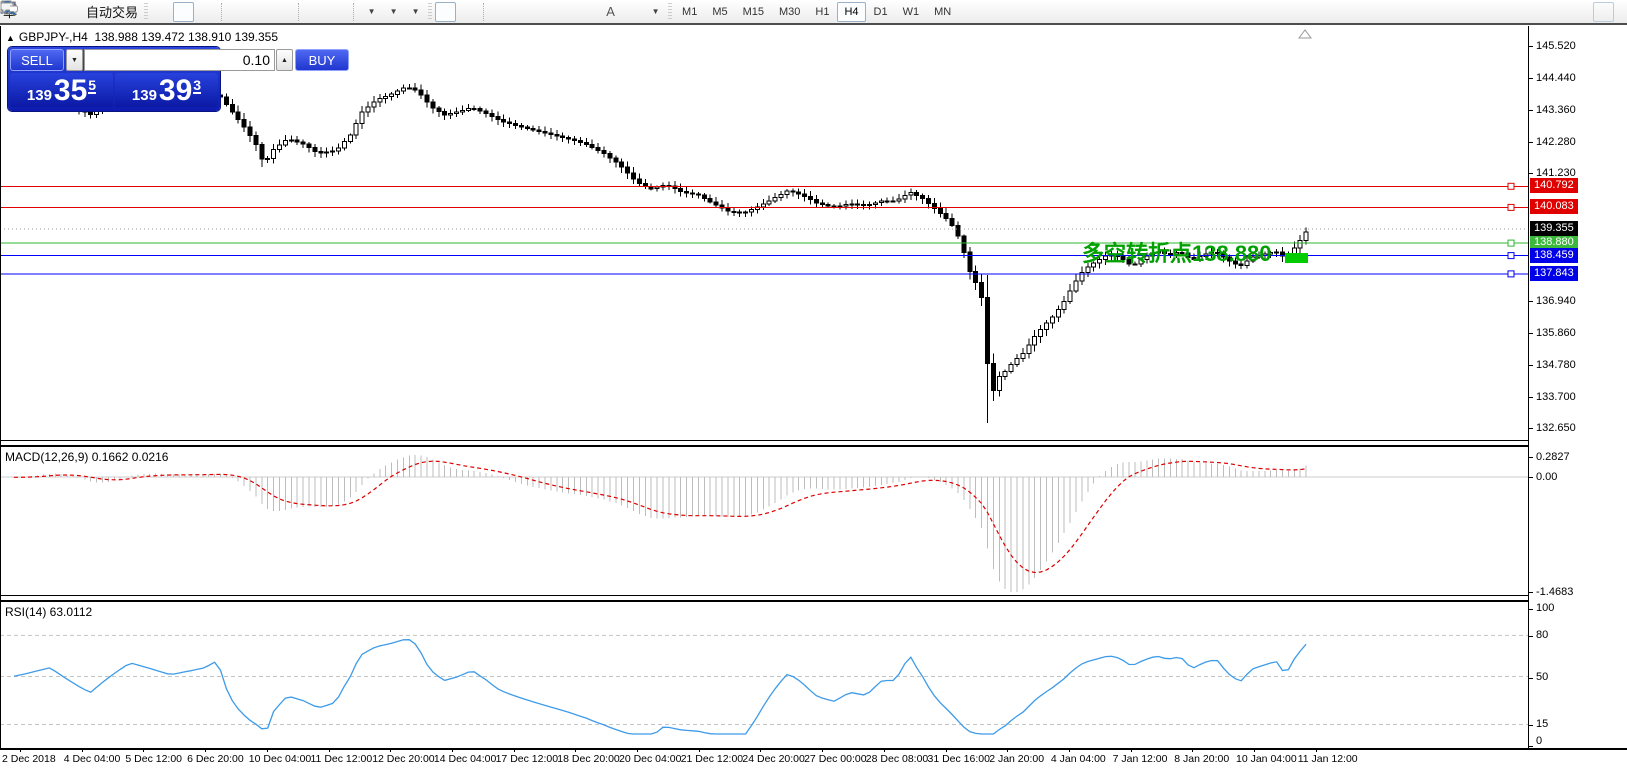 The width and height of the screenshot is (1627, 773). I want to click on zoom-in-icon, so click(125, 11).